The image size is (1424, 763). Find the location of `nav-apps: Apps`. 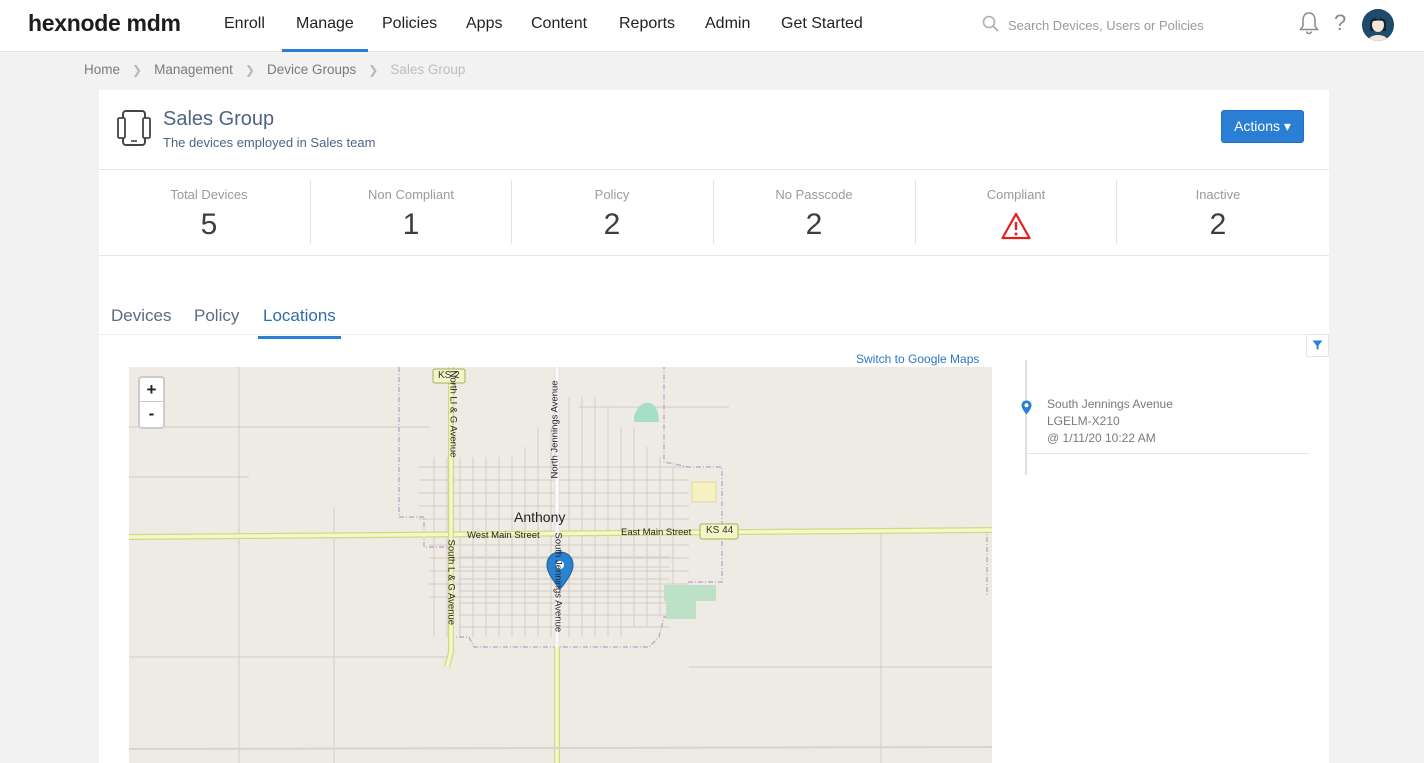

nav-apps: Apps is located at coordinates (484, 26).